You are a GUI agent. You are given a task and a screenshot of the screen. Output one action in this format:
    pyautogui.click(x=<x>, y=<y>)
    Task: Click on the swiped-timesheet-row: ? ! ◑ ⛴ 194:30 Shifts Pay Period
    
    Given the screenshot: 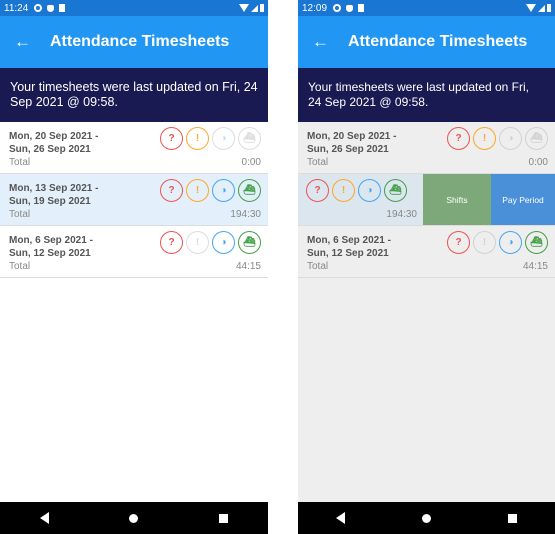 What is the action you would take?
    pyautogui.click(x=426, y=200)
    